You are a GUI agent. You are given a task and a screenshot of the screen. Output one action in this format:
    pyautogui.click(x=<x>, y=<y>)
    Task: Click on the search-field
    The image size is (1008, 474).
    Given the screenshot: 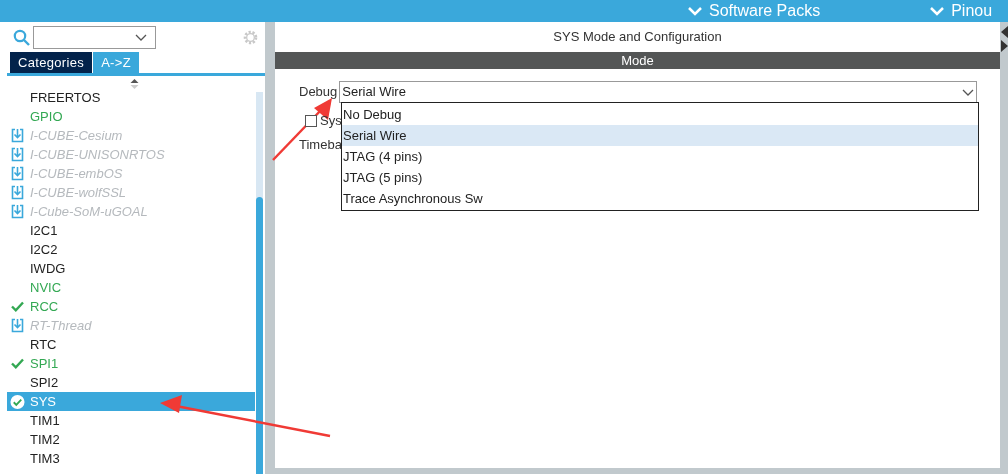 What is the action you would take?
    pyautogui.click(x=94, y=37)
    